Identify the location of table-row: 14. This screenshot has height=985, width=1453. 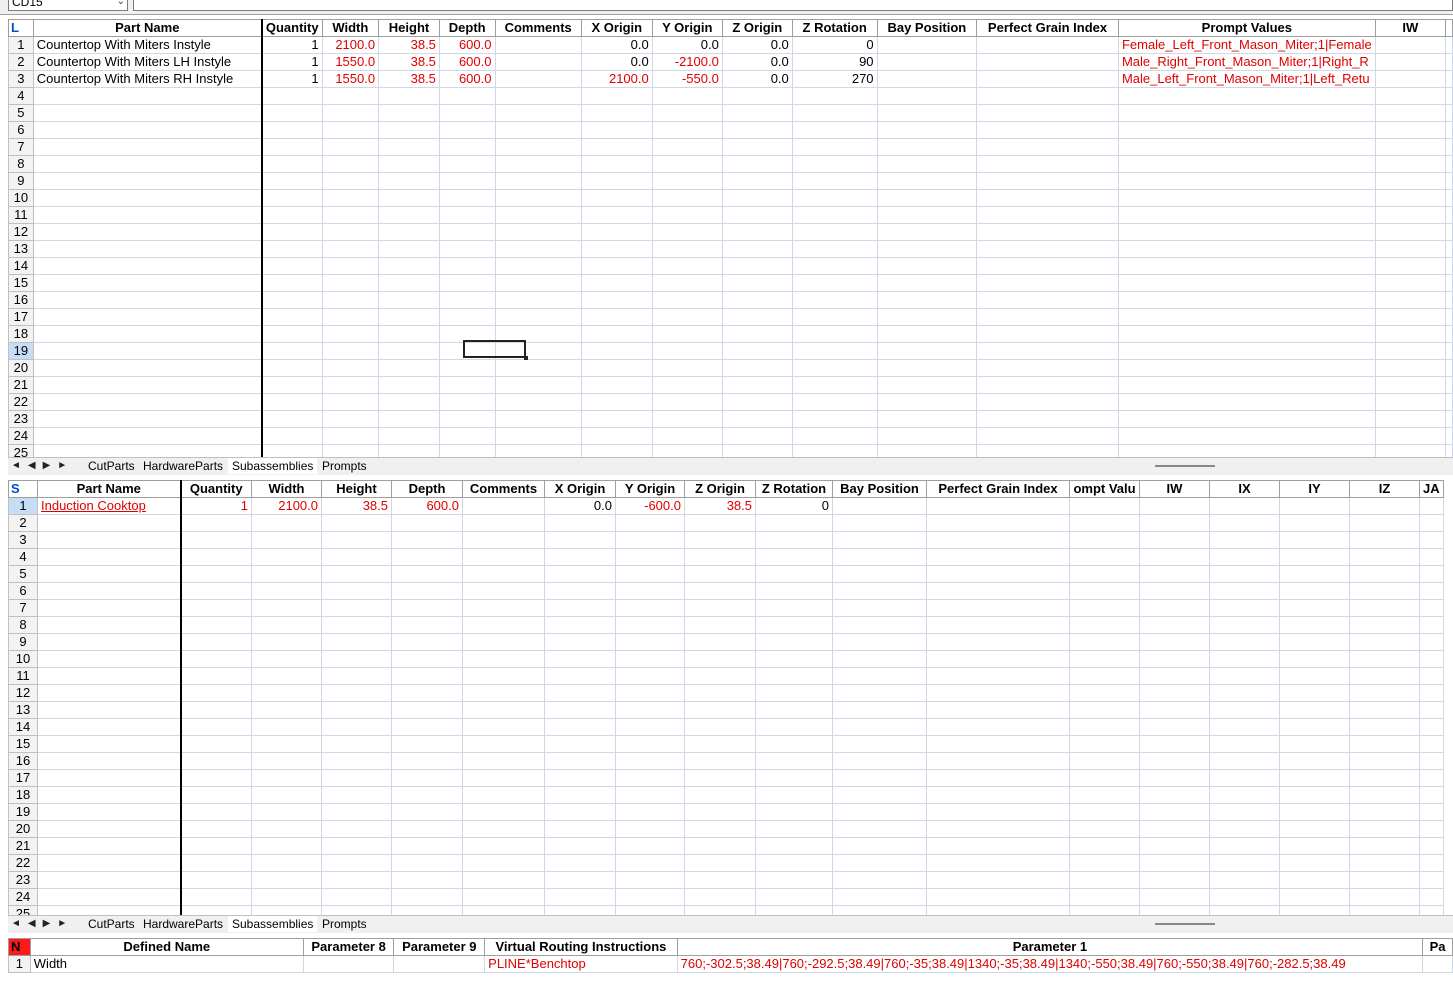
(726, 727).